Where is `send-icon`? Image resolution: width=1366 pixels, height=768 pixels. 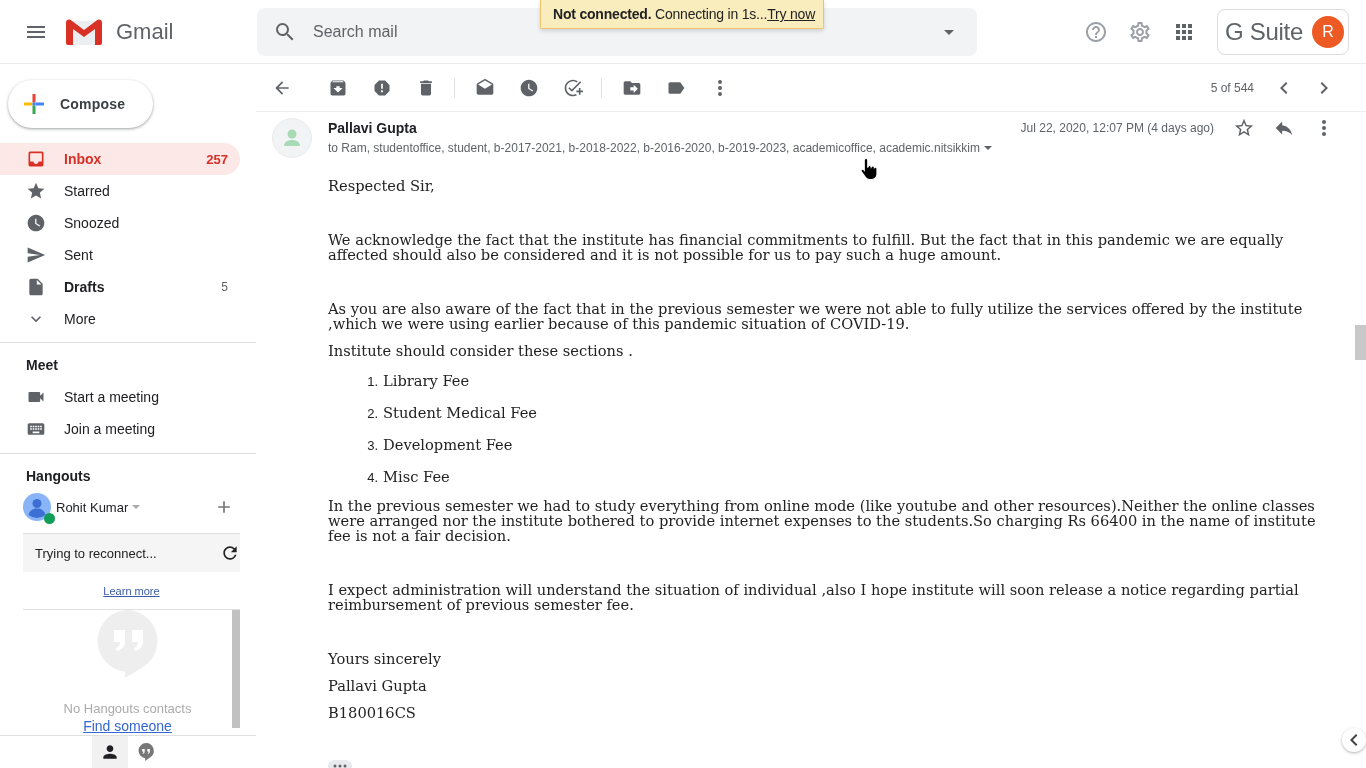
send-icon is located at coordinates (36, 255).